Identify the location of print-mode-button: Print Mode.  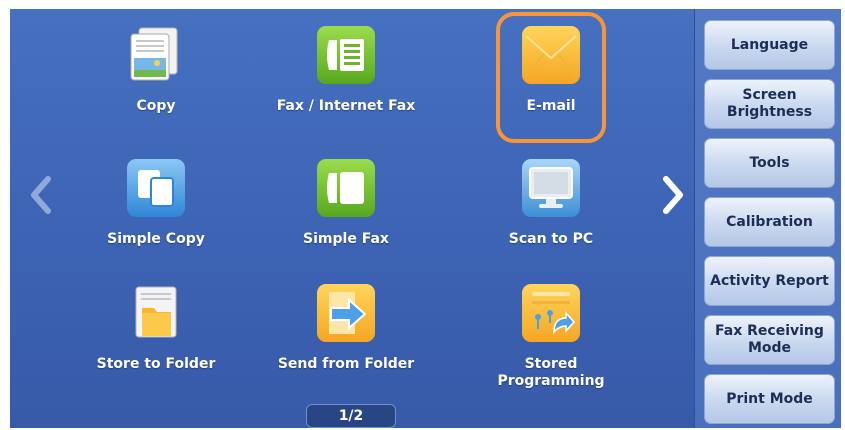
(769, 399).